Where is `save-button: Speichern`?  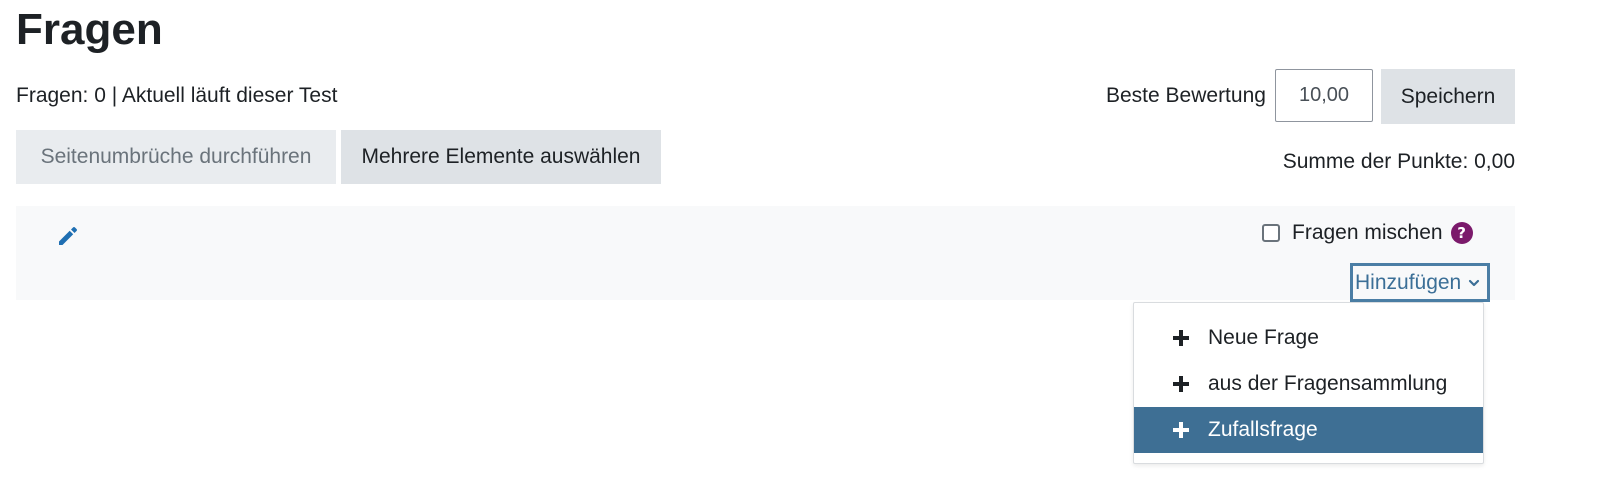
save-button: Speichern is located at coordinates (1448, 96).